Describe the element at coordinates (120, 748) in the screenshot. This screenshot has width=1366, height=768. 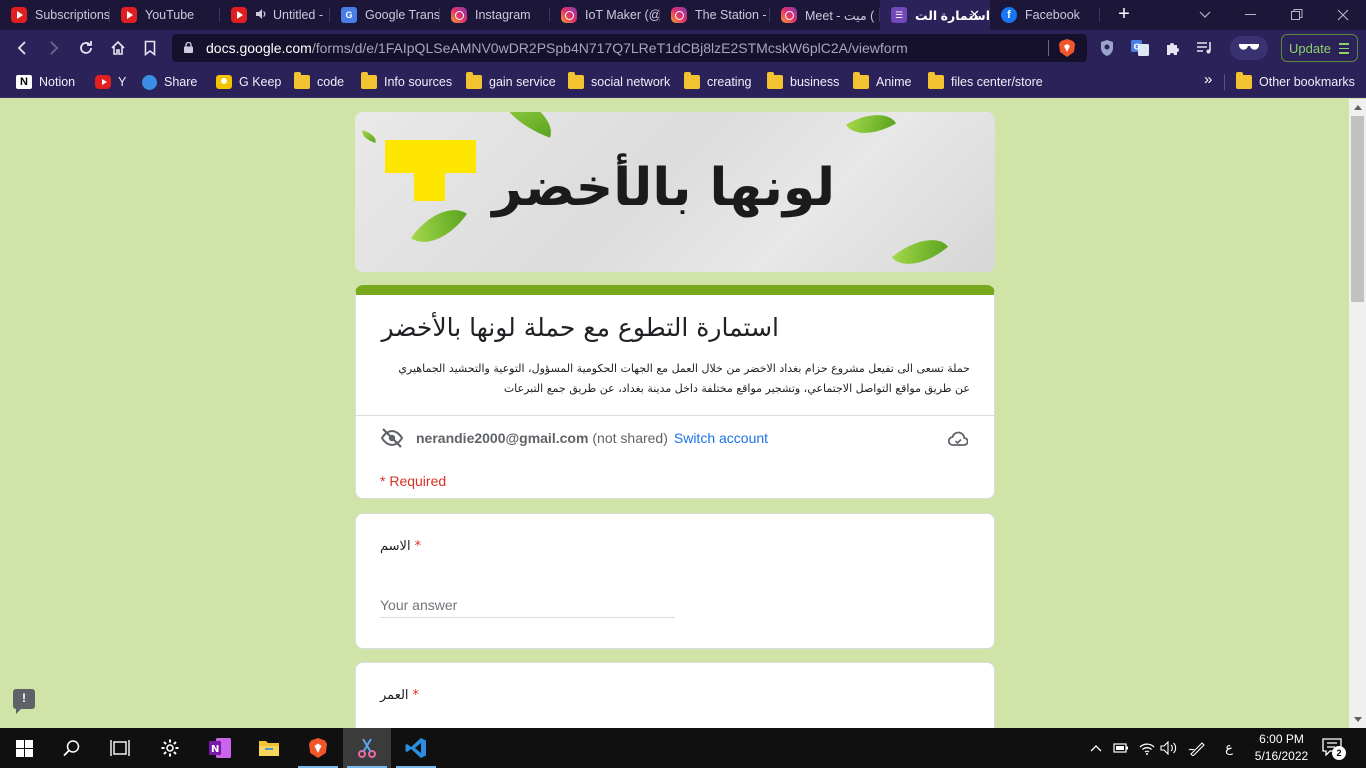
I see `task-view-icon` at that location.